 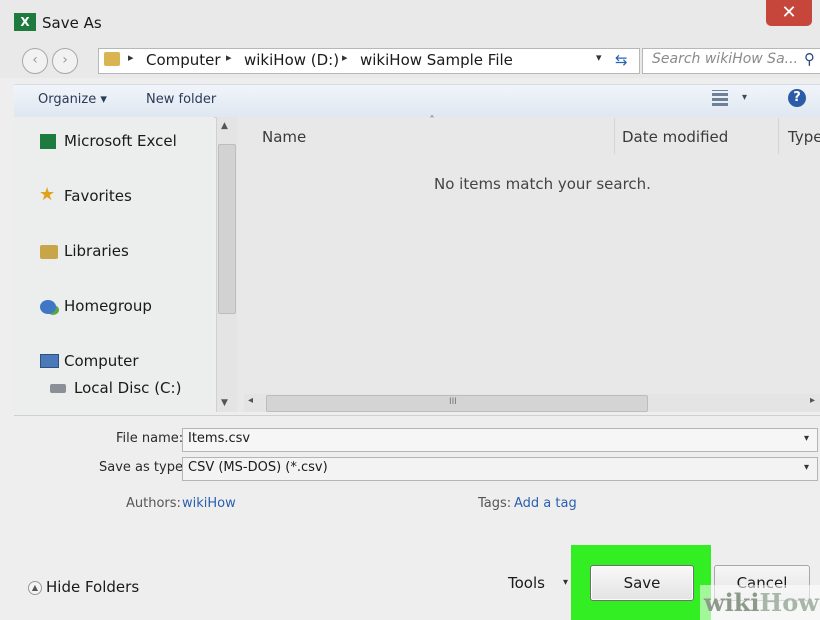 I want to click on nav-item-local-disc: Local Disc (C:), so click(x=127, y=388).